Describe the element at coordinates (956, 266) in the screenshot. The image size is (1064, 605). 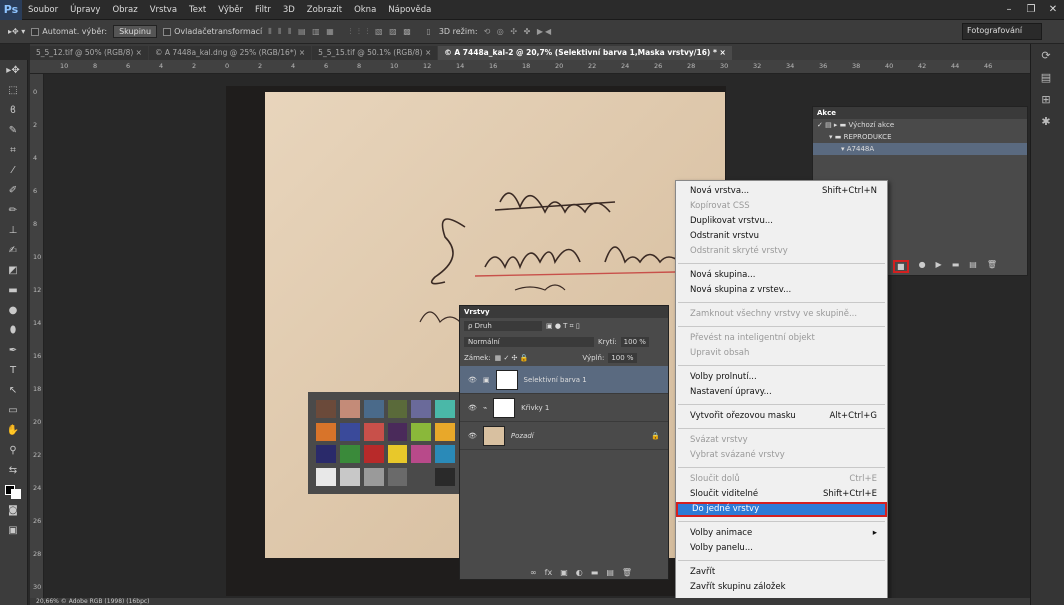
I see `new-set-icon: ▬` at that location.